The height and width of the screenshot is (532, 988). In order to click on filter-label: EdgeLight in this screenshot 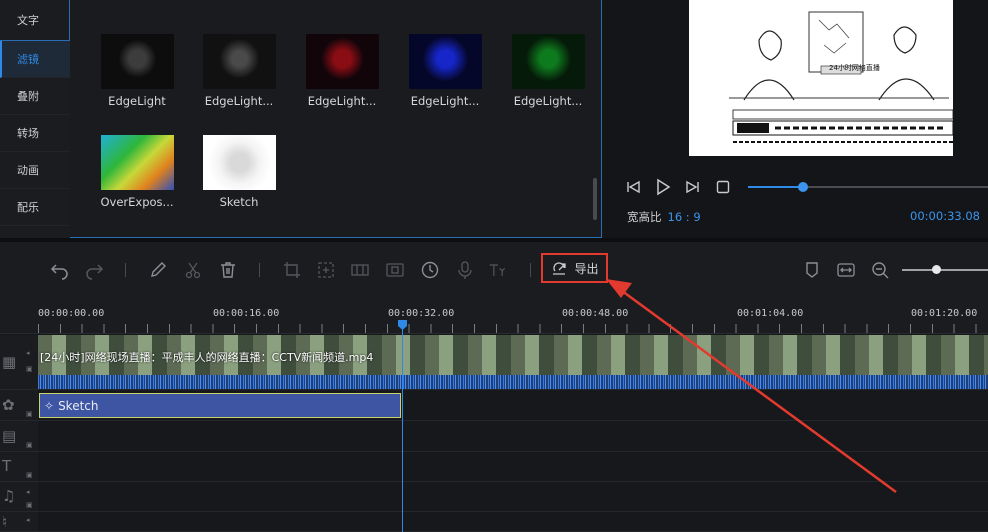, I will do `click(137, 101)`.